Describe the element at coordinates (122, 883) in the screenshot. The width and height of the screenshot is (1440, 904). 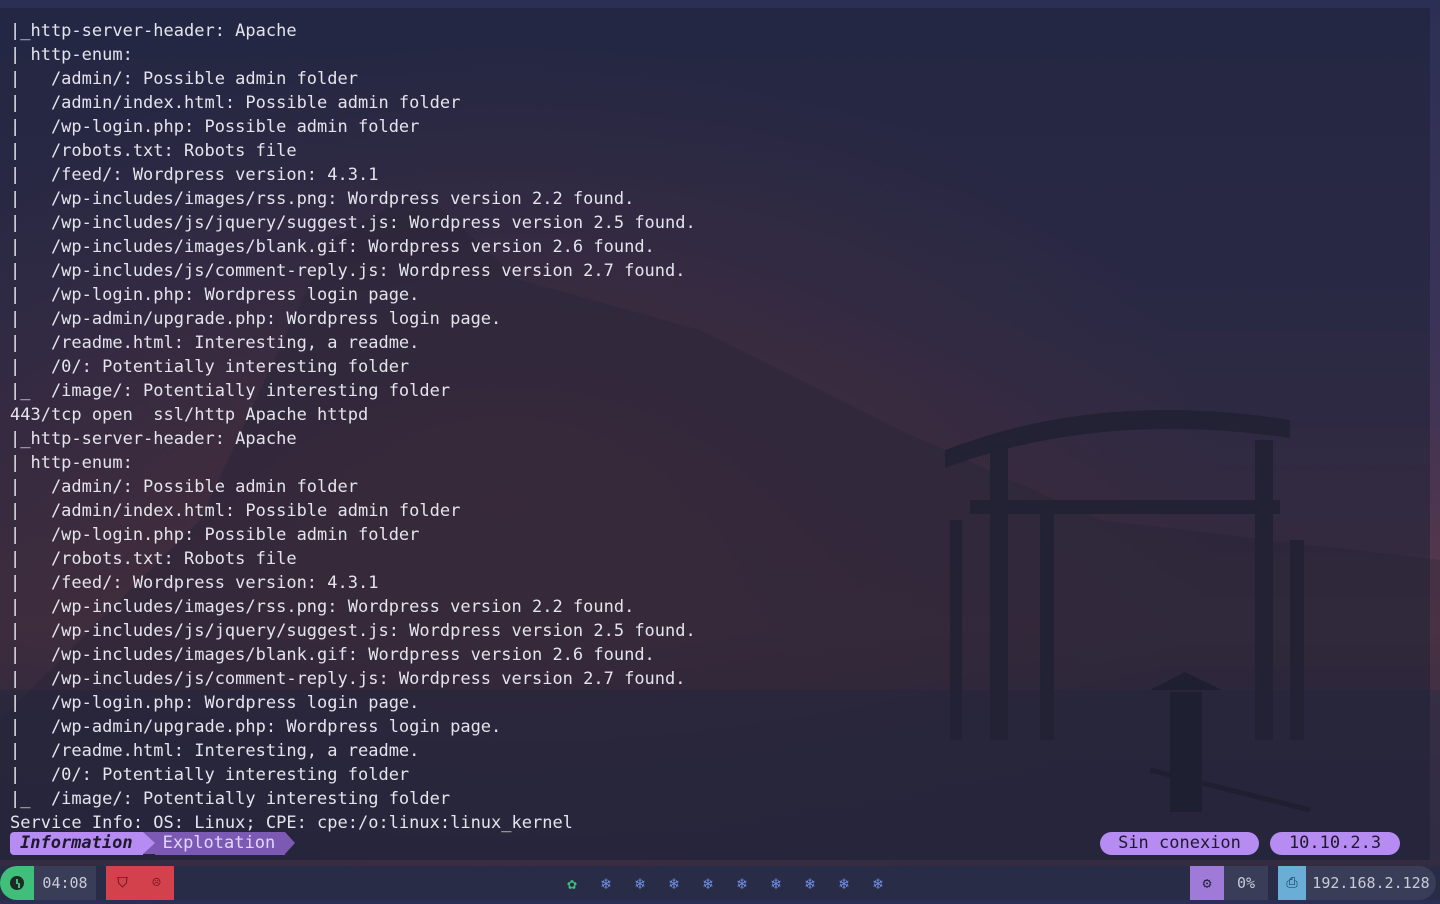
I see `shield-icon: ⛉` at that location.